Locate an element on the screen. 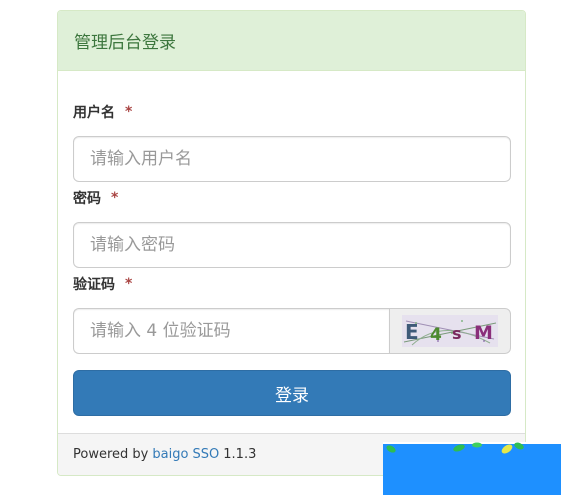  username-label: 用户名 is located at coordinates (94, 113).